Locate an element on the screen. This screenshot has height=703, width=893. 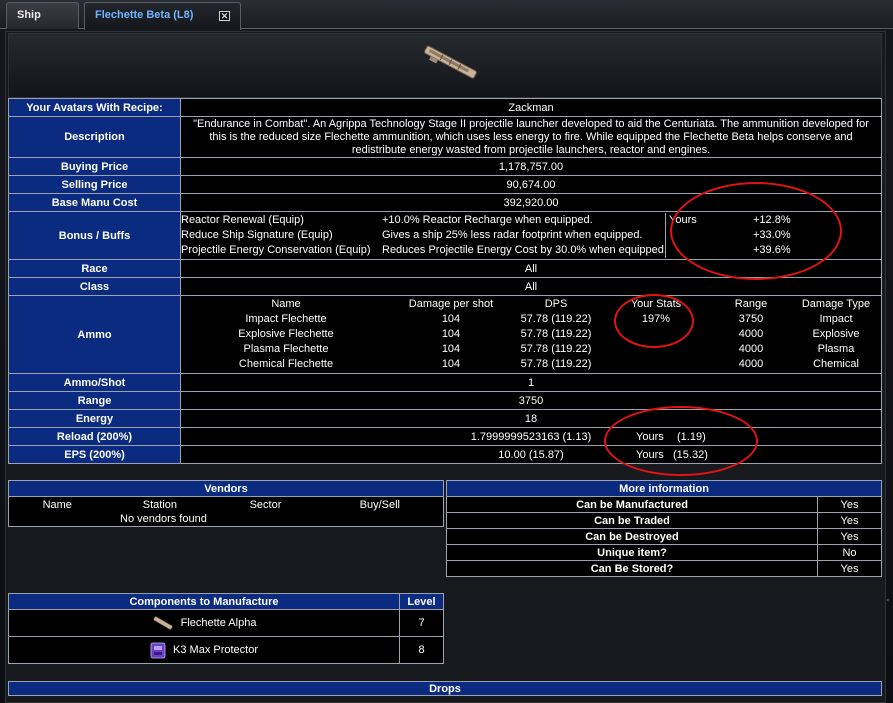
ammo-shot-row: Ammo/Shot 1 is located at coordinates (445, 382).